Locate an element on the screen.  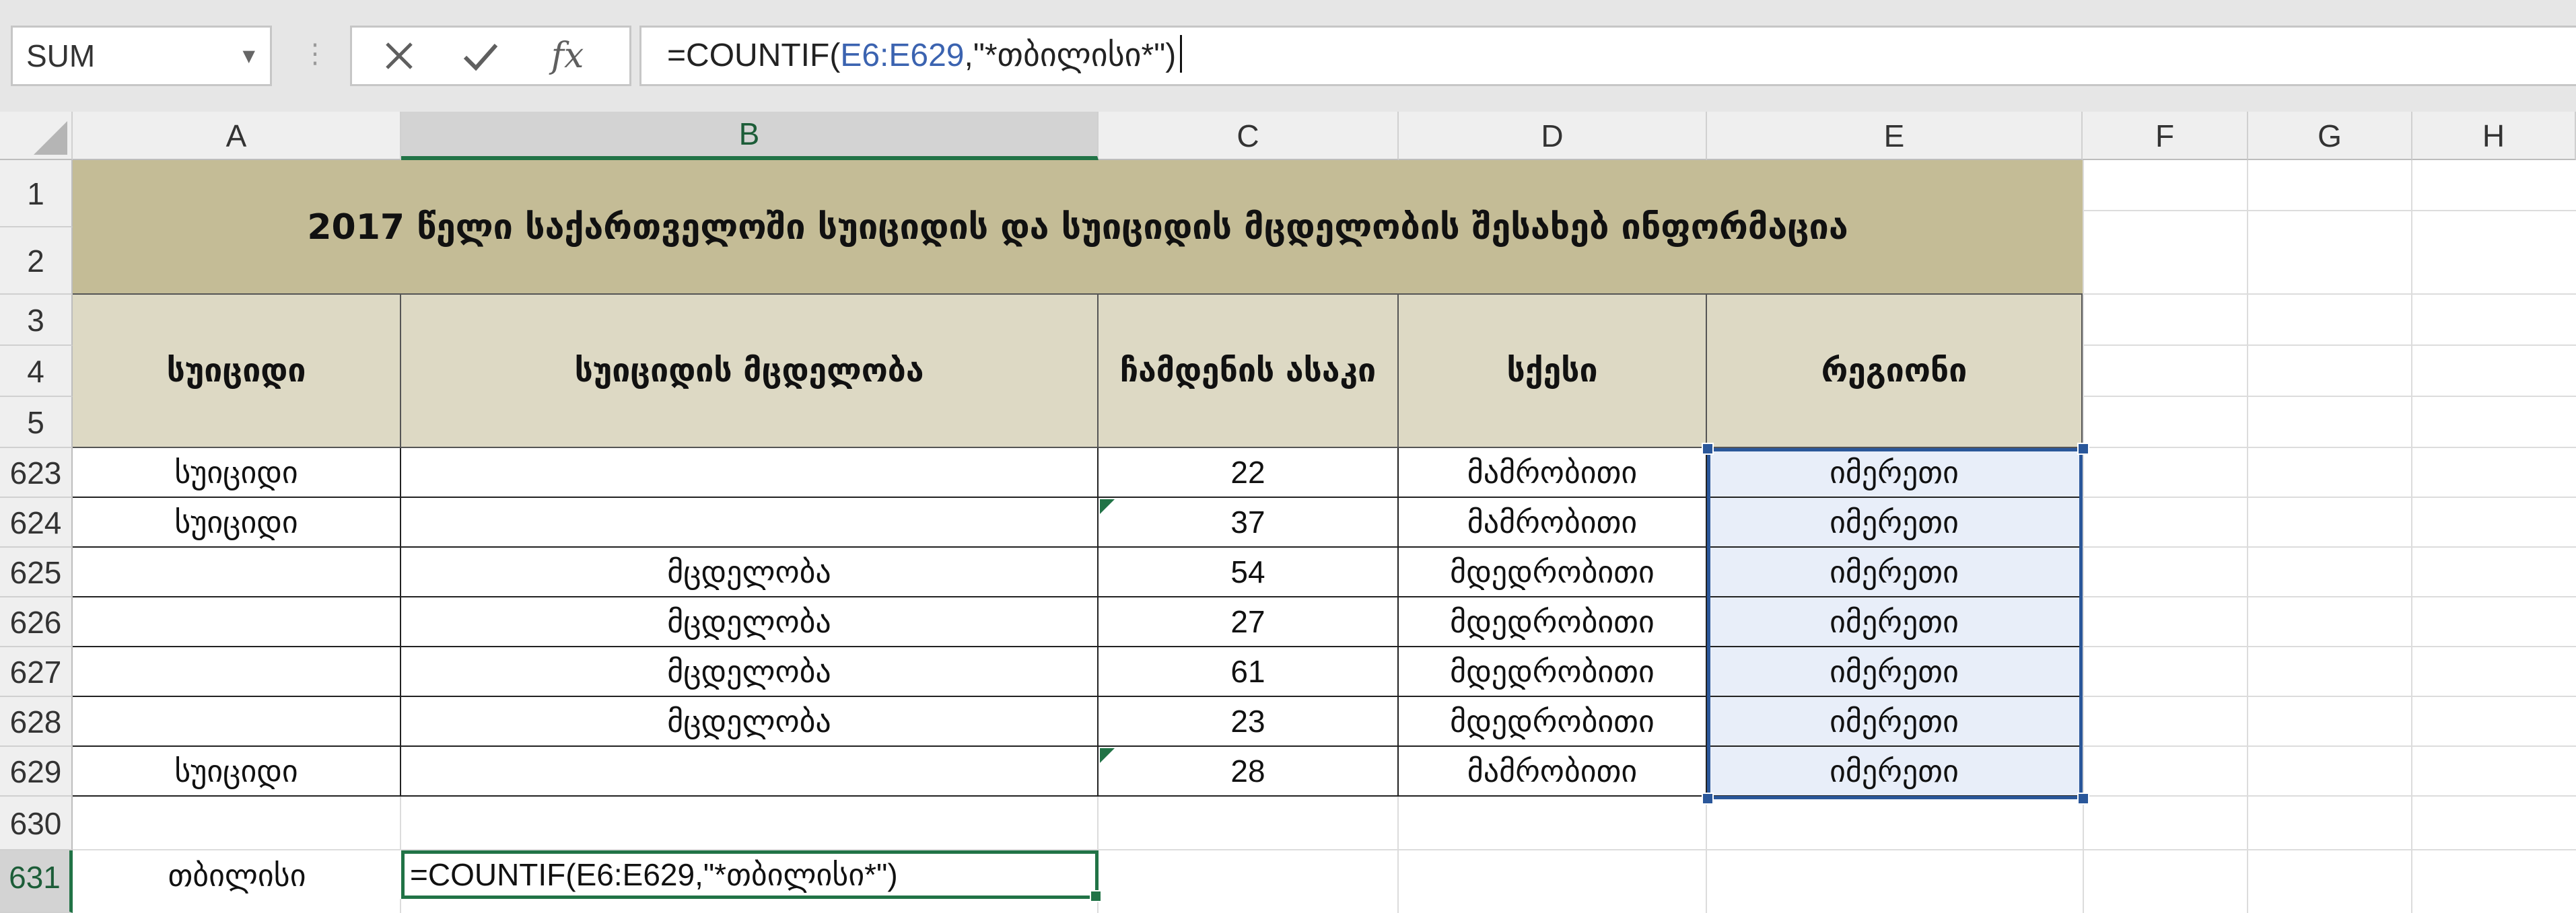
insert-function-icon: fx is located at coordinates (567, 56).